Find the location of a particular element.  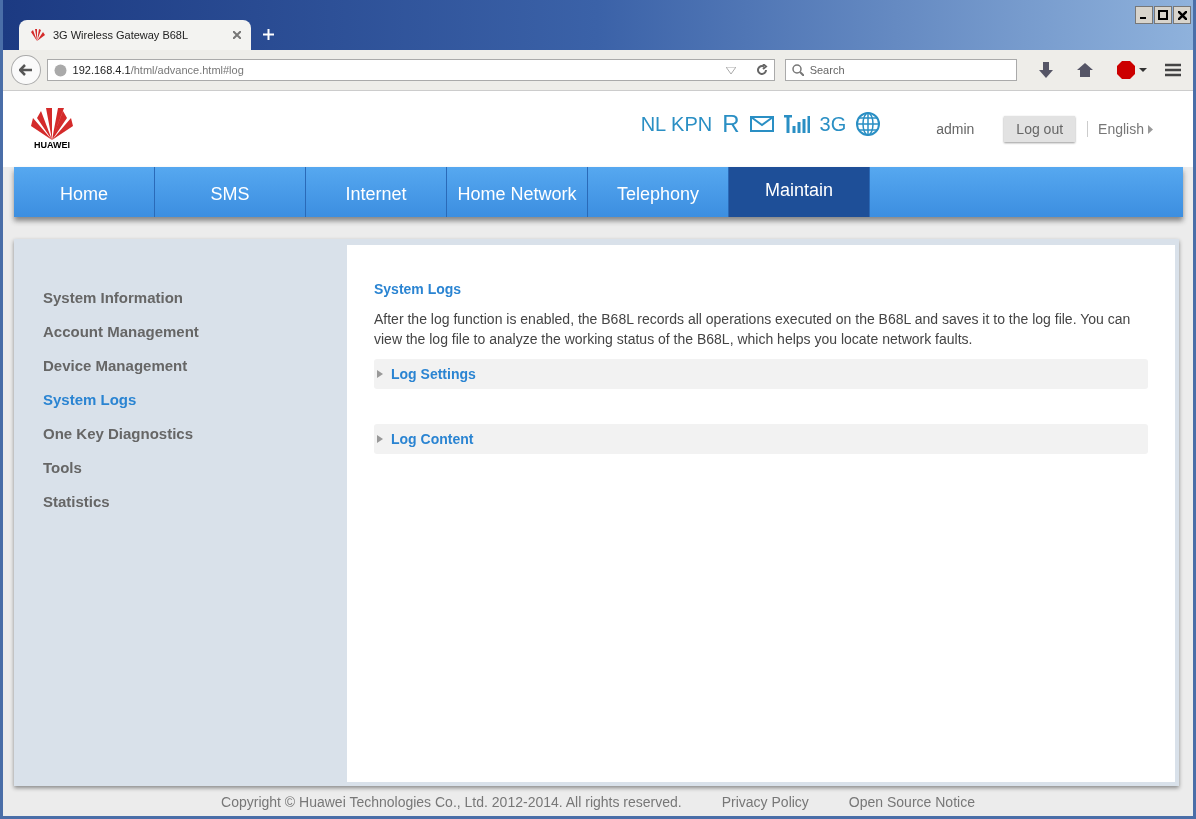

back-button is located at coordinates (26, 70).